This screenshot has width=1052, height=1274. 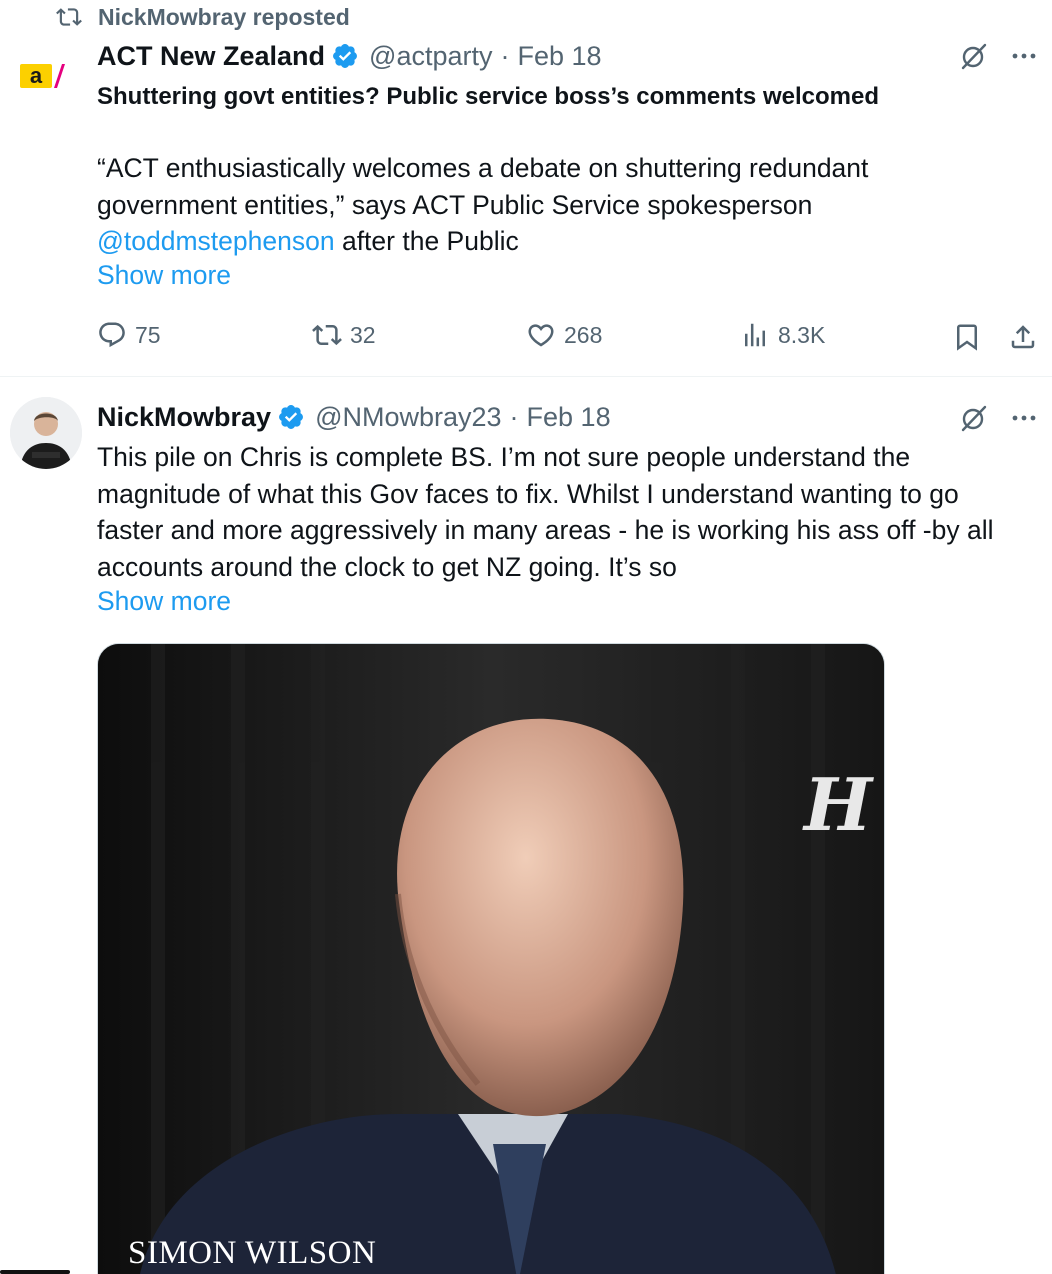 I want to click on author-handle: @actparty, so click(x=430, y=56).